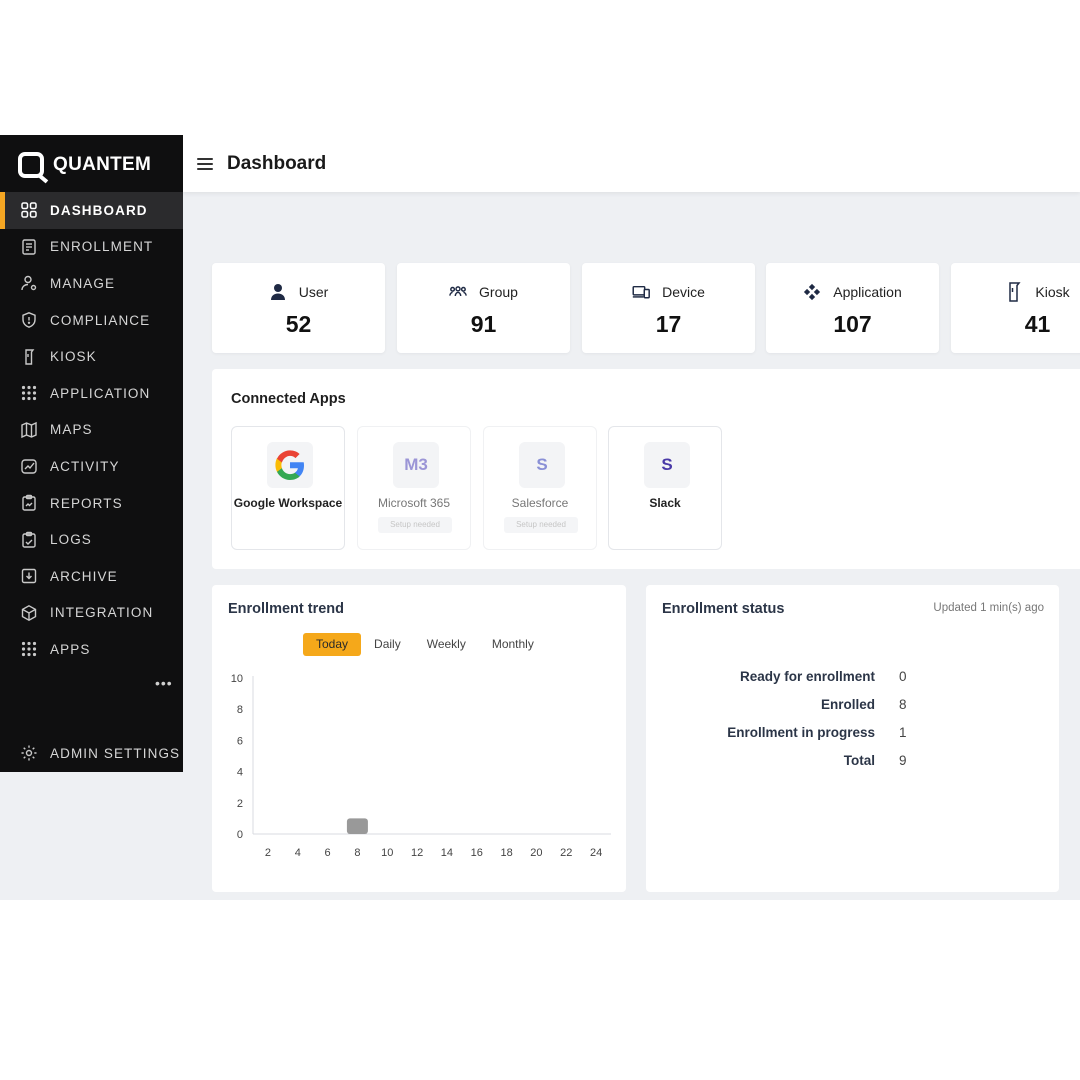 Image resolution: width=1080 pixels, height=1080 pixels. Describe the element at coordinates (73, 357) in the screenshot. I see `sidebar-item-label: KIOSK` at that location.